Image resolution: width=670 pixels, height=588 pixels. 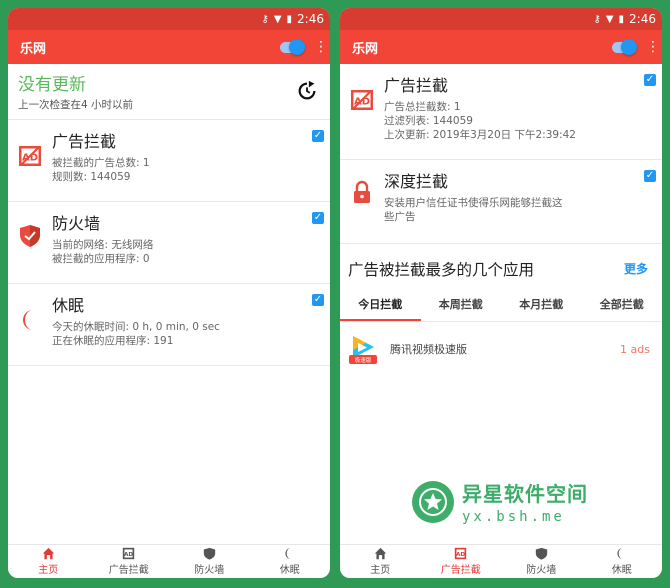 I want to click on update-status: 没有更新 上一次检查在4 小时以前, so click(x=169, y=92).